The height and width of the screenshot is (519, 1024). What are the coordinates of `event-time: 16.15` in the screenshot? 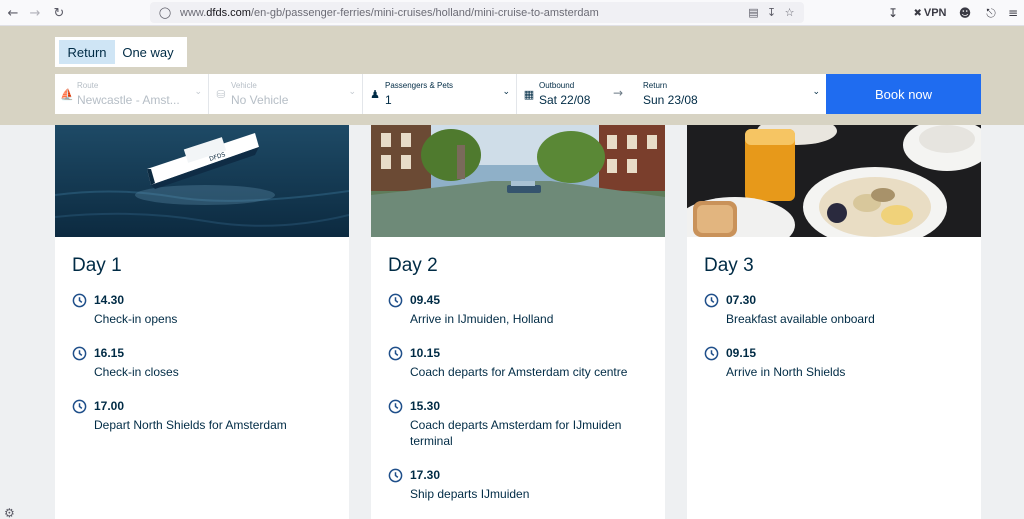 It's located at (109, 353).